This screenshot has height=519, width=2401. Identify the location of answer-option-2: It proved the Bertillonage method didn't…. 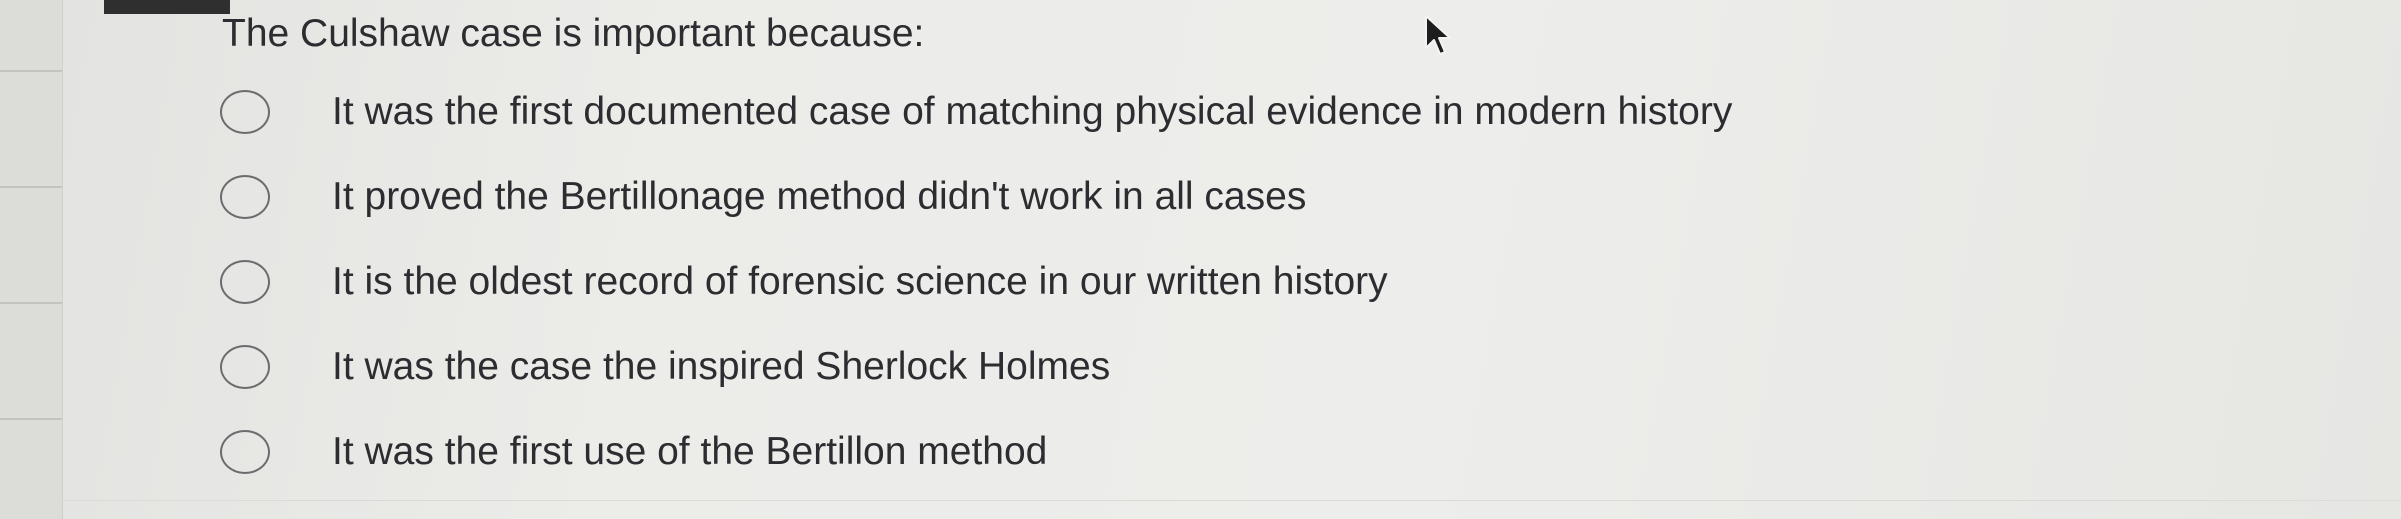
(1170, 201).